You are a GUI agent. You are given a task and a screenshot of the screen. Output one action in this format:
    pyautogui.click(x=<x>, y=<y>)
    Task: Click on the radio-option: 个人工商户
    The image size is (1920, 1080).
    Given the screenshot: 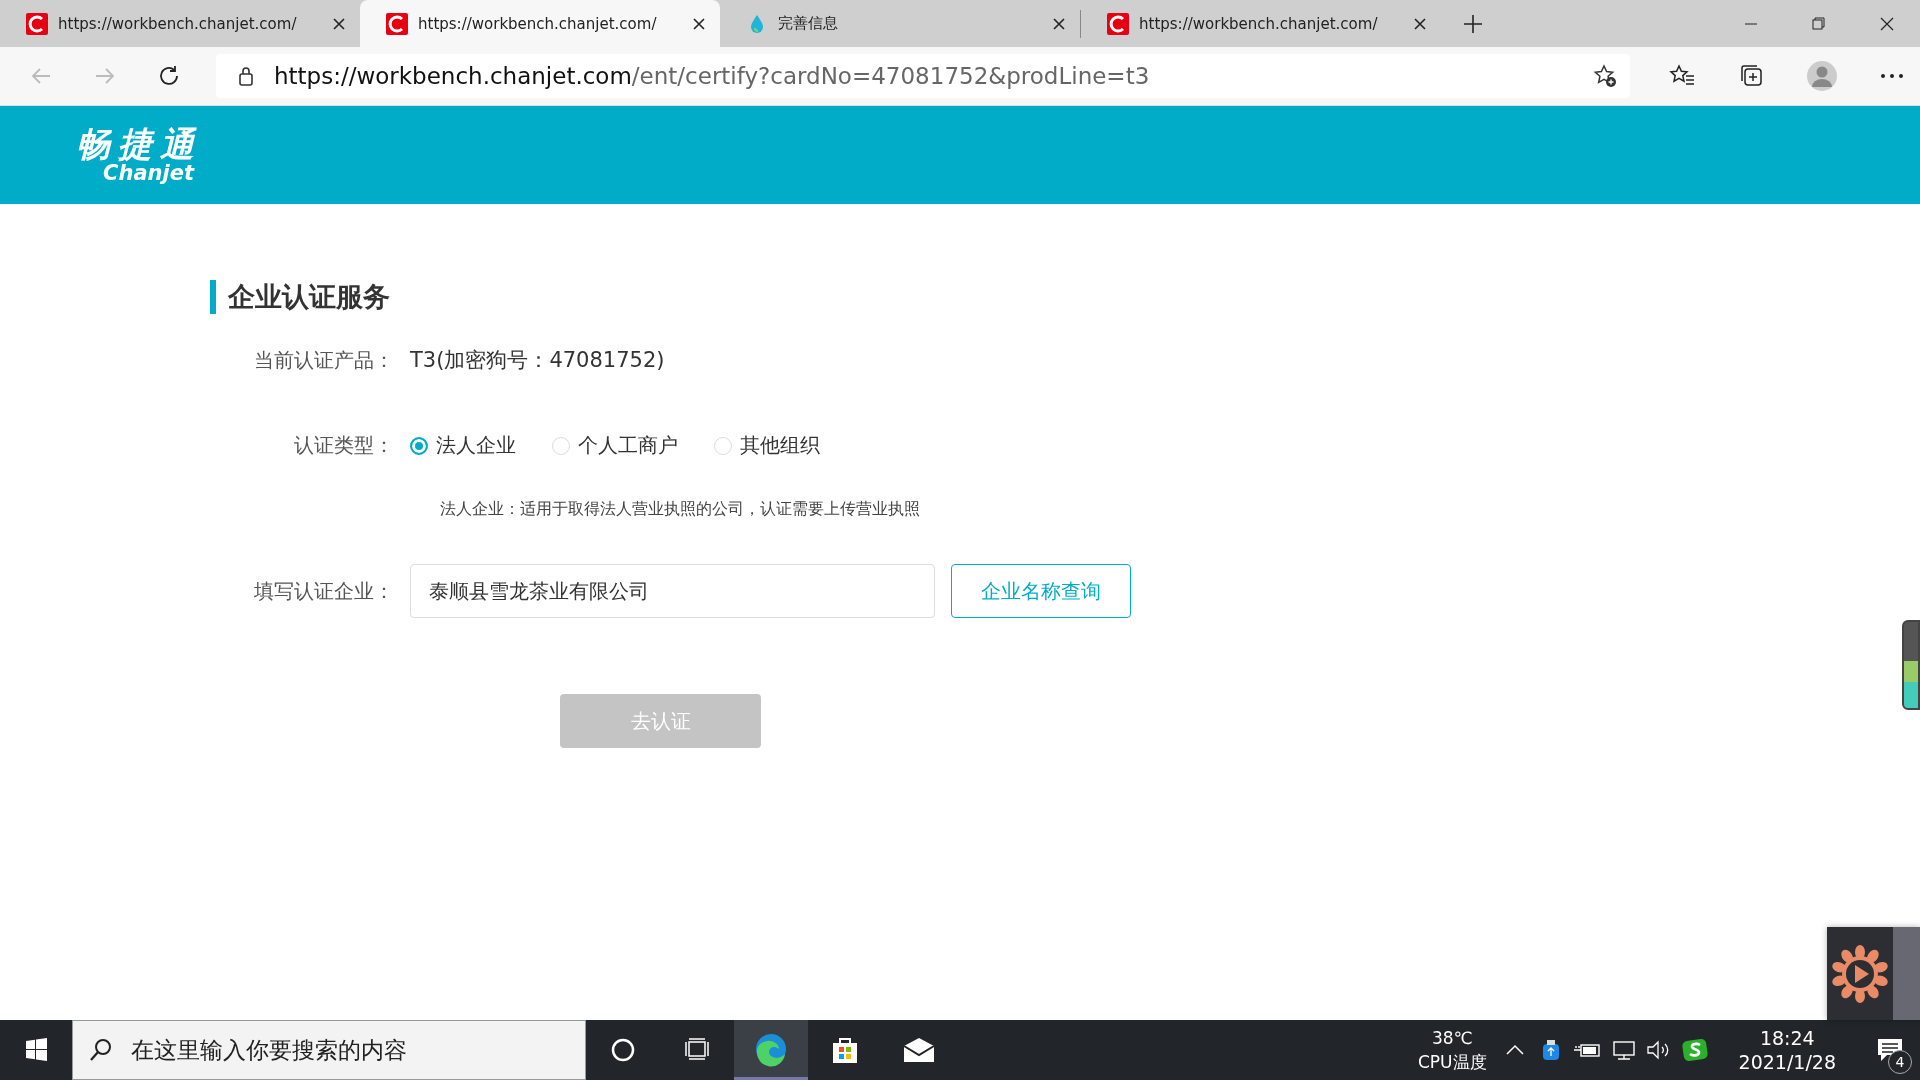 What is the action you would take?
    pyautogui.click(x=615, y=445)
    